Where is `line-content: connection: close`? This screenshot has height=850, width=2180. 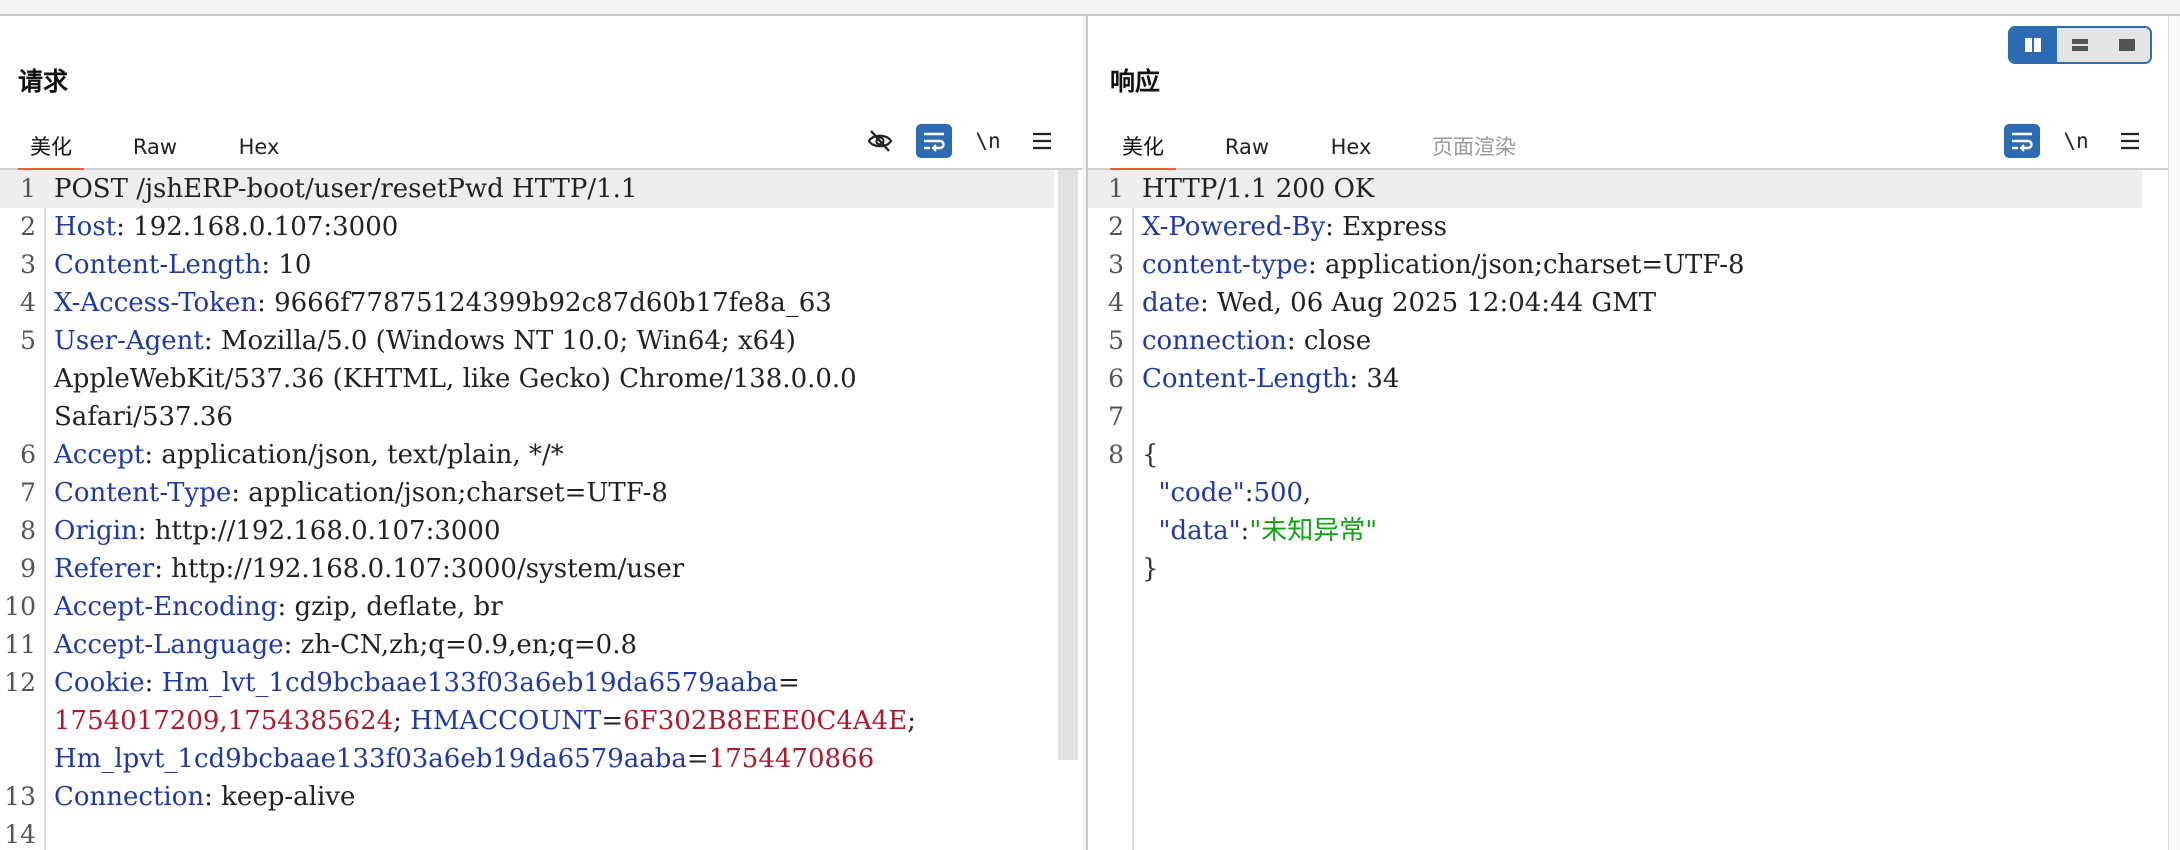 line-content: connection: close is located at coordinates (1256, 341).